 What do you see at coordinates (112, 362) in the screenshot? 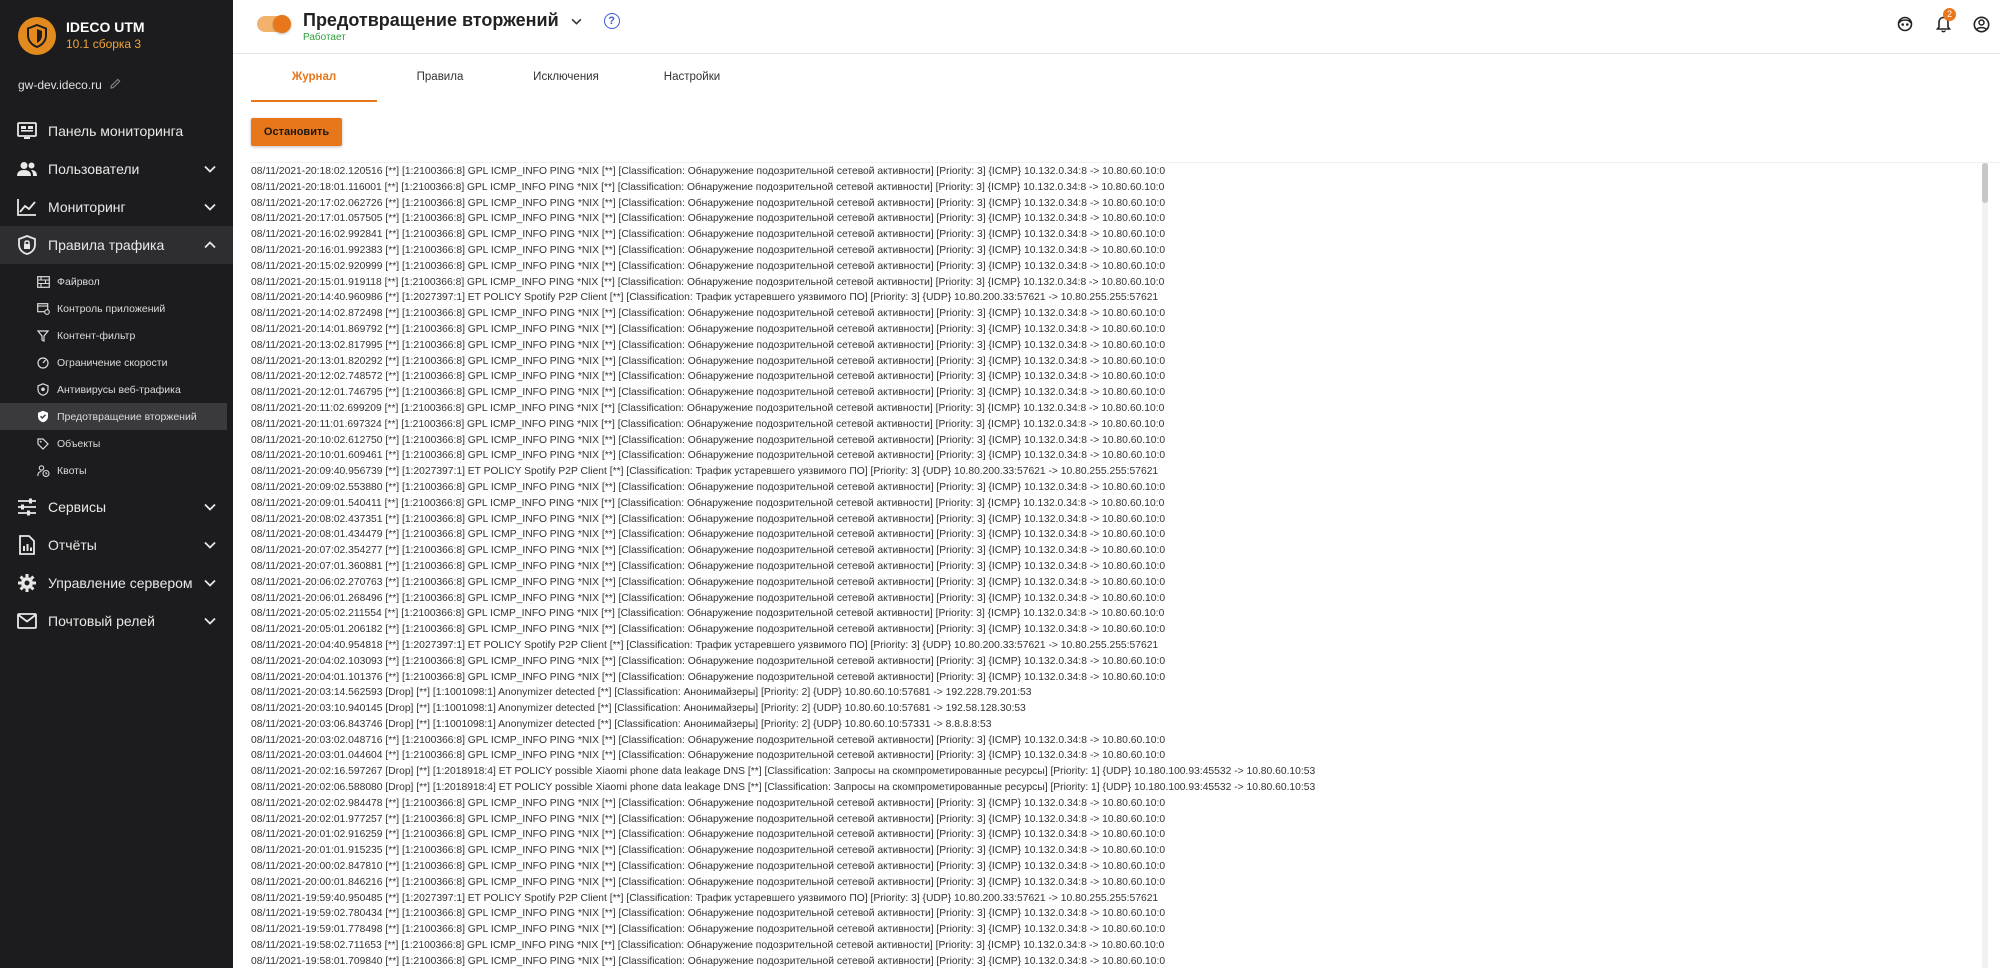
I see `sub-label: Ограничение скорости` at bounding box center [112, 362].